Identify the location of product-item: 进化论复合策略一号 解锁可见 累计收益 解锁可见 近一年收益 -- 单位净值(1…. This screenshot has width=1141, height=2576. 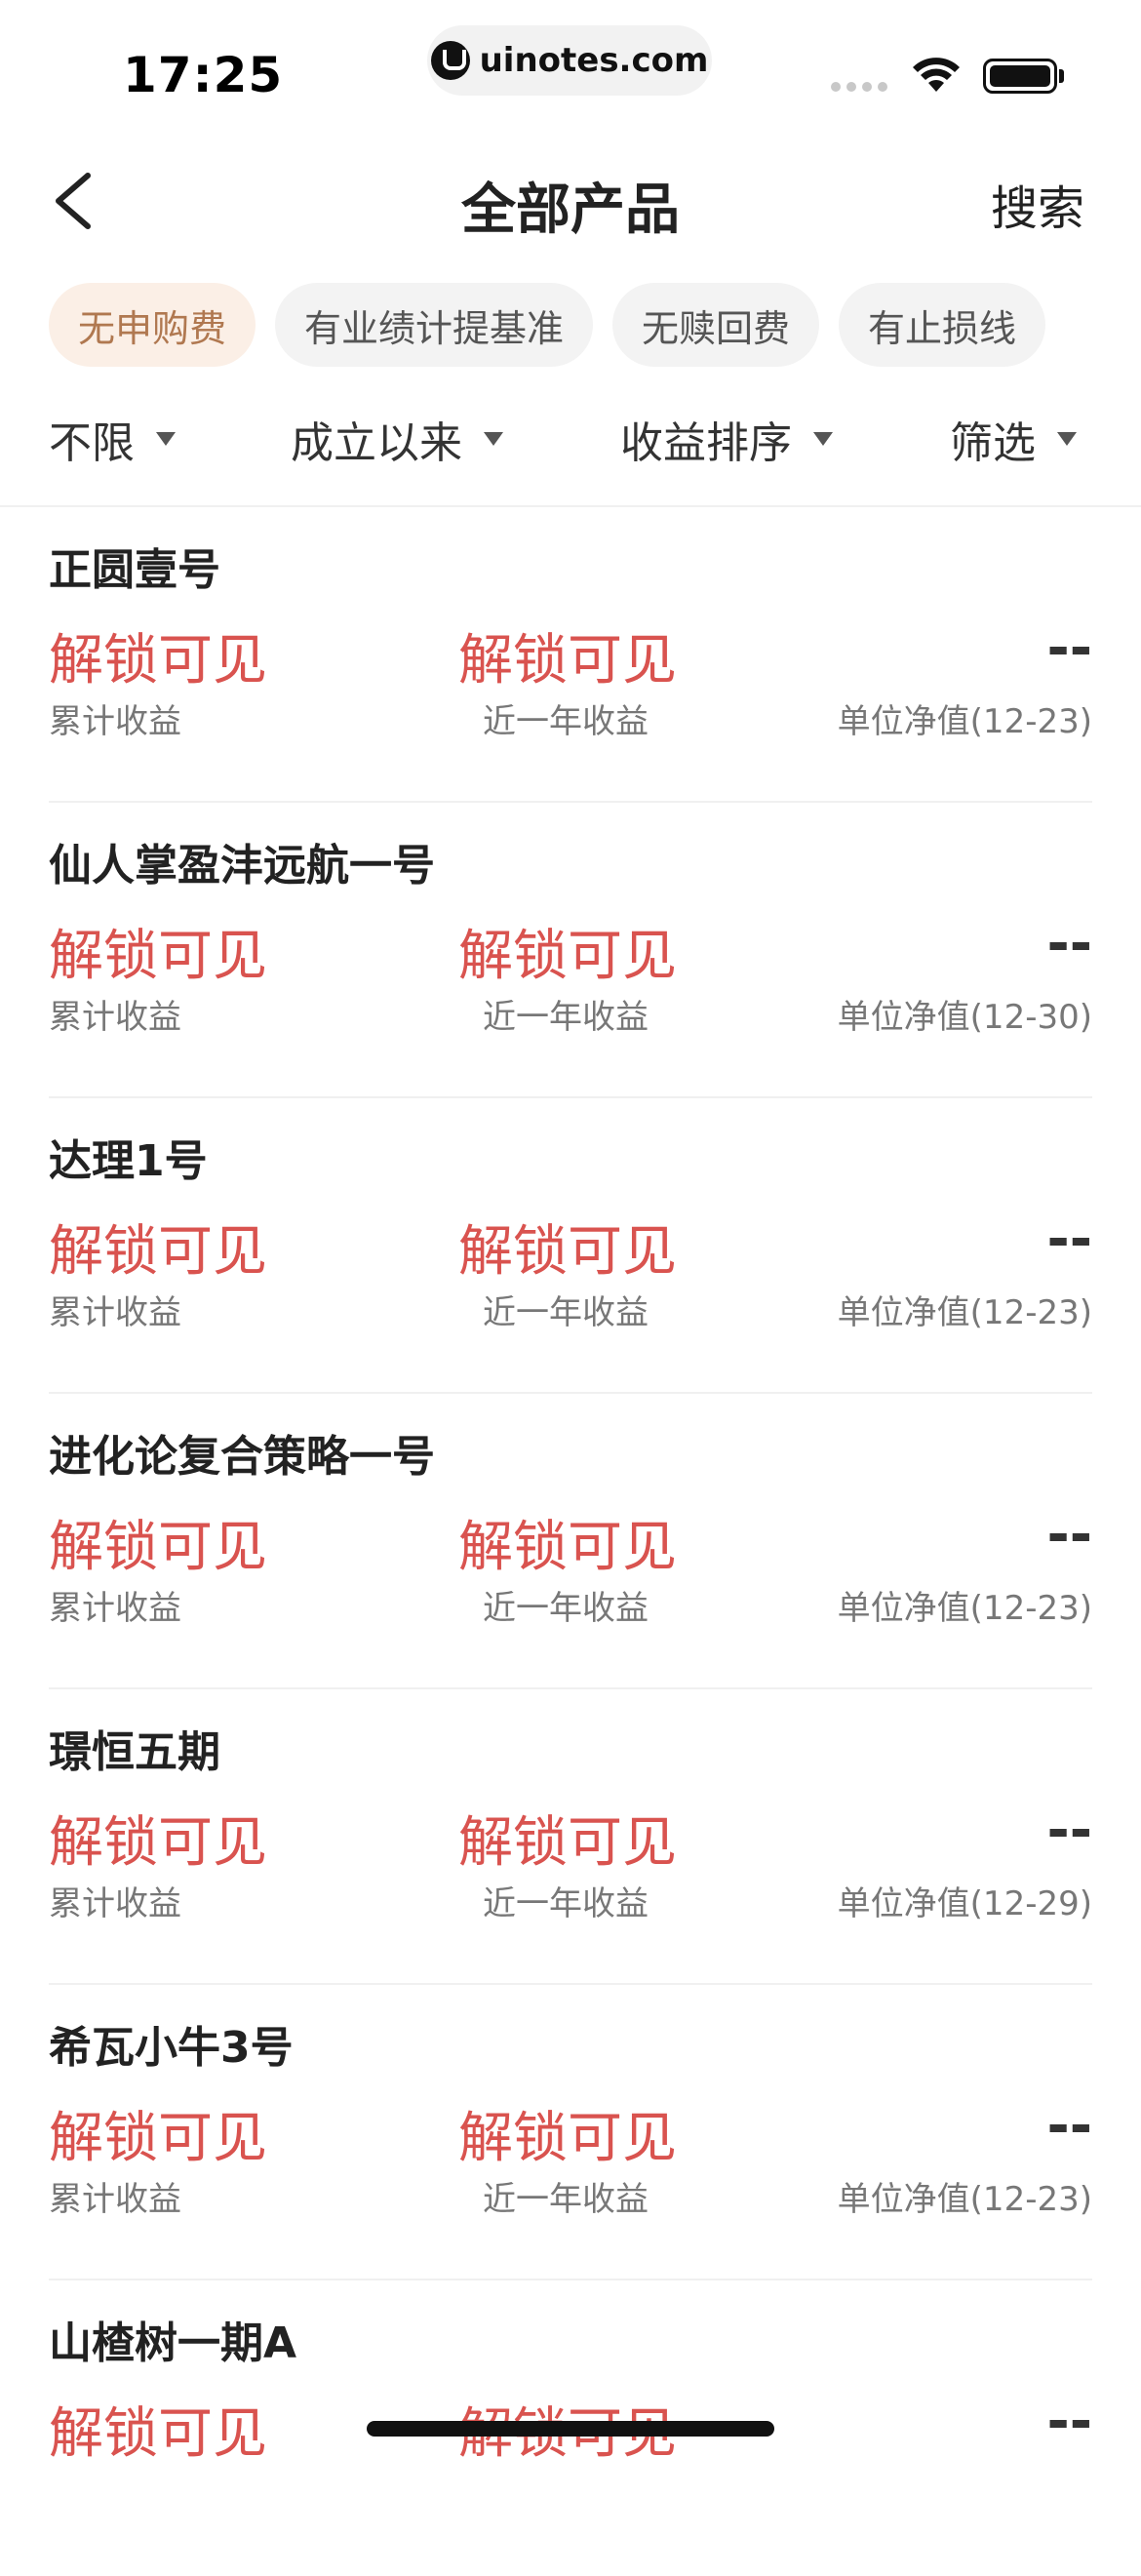
(570, 1541).